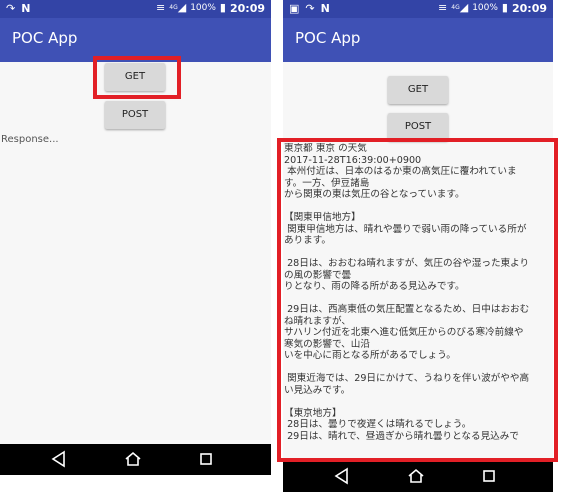  What do you see at coordinates (370, 355) in the screenshot?
I see `response-line: いを中心に雨となる所があるでしょう。` at bounding box center [370, 355].